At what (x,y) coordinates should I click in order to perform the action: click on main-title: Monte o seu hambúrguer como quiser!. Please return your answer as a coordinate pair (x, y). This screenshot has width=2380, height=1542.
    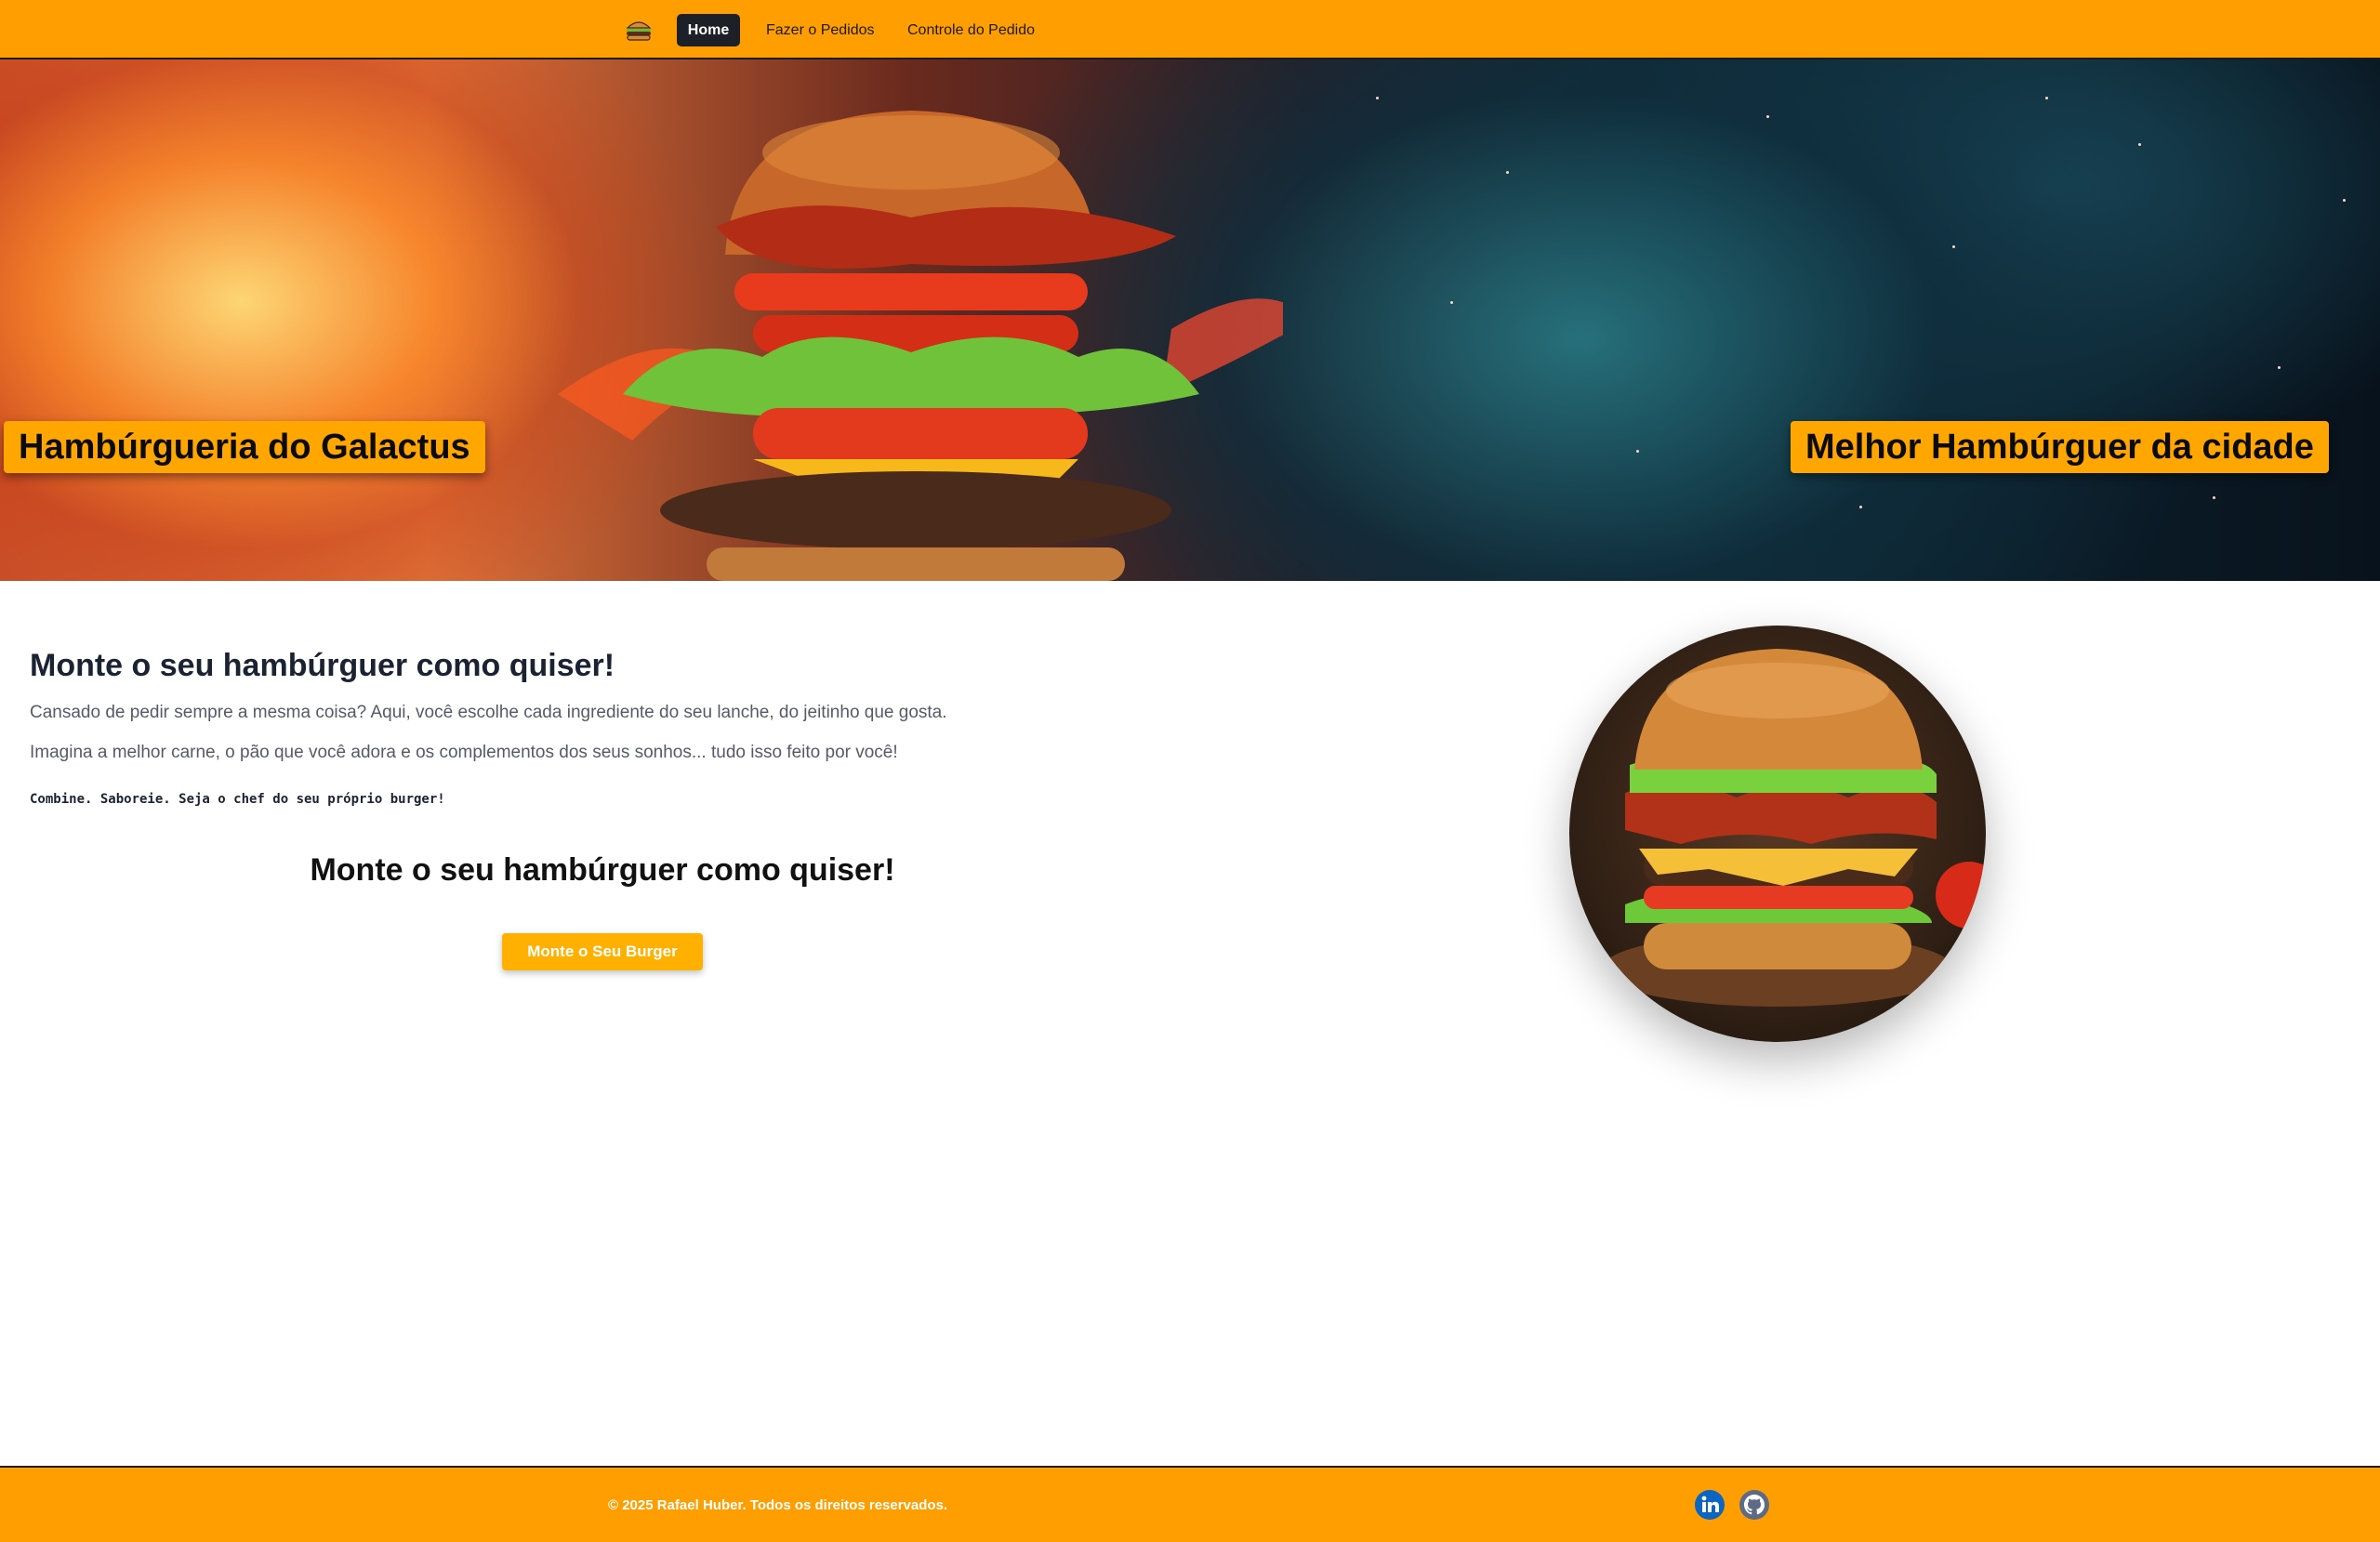
    Looking at the image, I should click on (322, 665).